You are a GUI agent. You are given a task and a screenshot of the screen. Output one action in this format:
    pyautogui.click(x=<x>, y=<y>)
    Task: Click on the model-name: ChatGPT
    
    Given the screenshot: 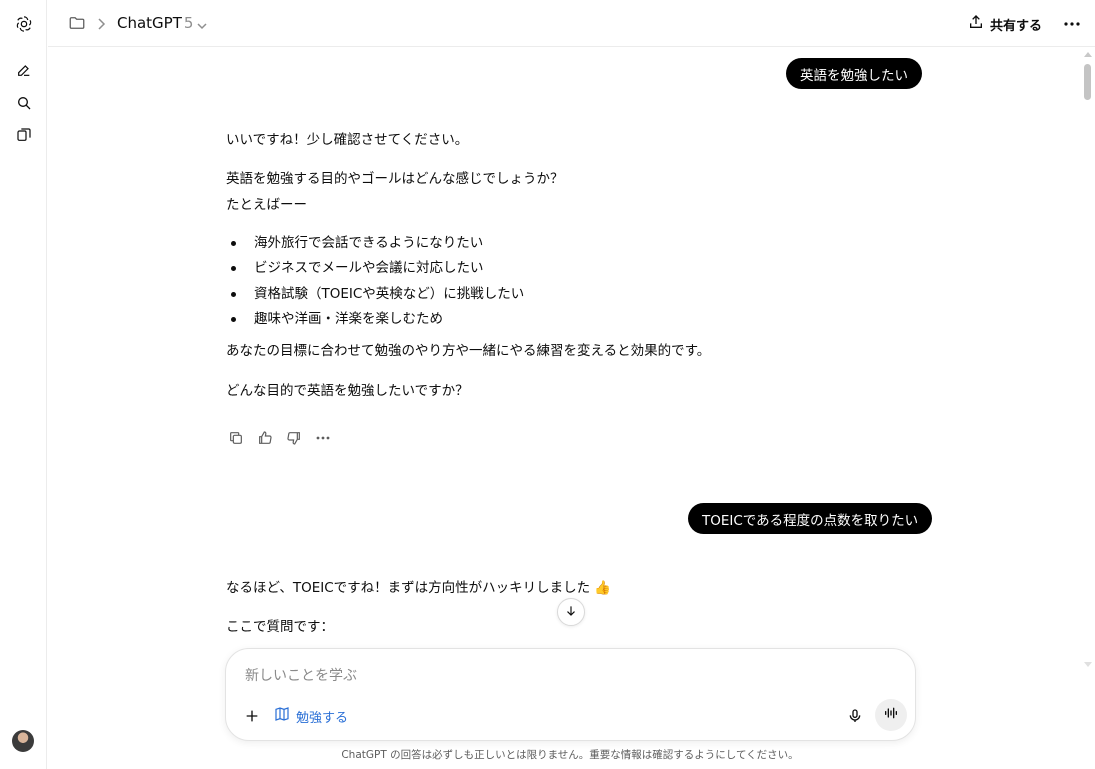 What is the action you would take?
    pyautogui.click(x=149, y=23)
    